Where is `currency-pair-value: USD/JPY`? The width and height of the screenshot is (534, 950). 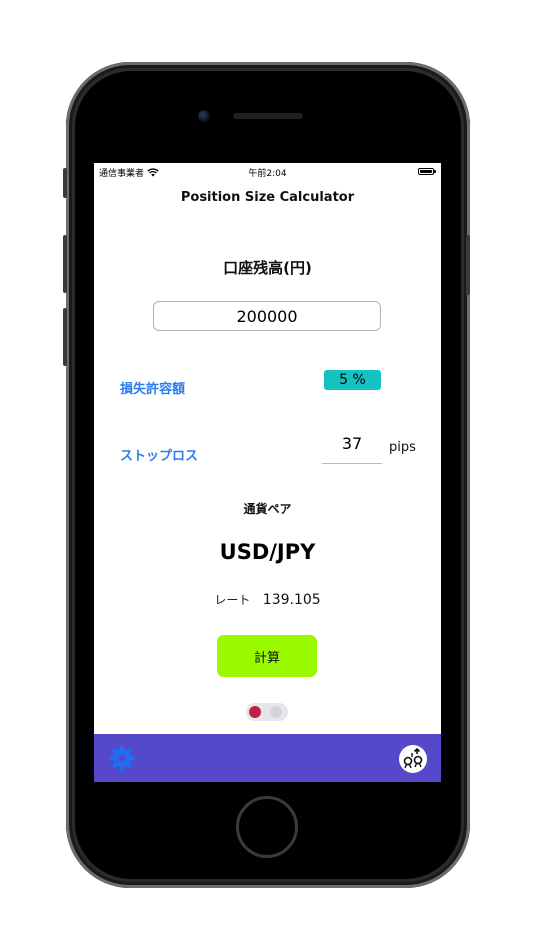
currency-pair-value: USD/JPY is located at coordinates (267, 552).